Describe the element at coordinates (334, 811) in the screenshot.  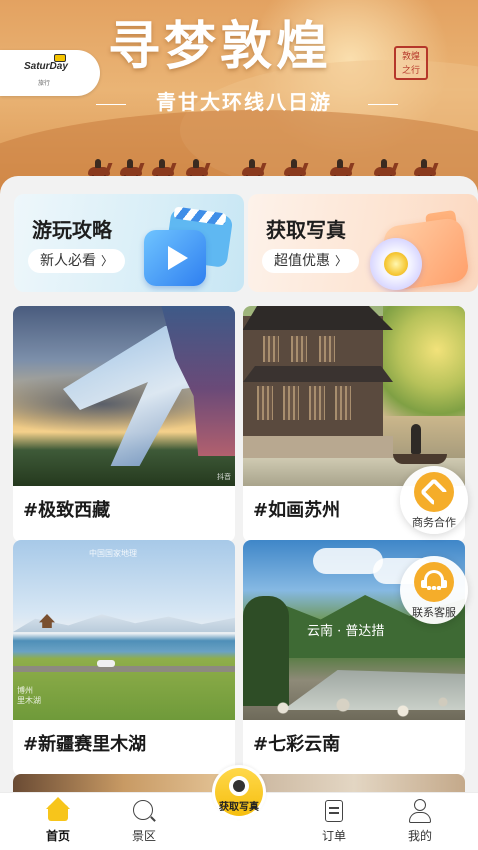
I see `order-doc-icon` at that location.